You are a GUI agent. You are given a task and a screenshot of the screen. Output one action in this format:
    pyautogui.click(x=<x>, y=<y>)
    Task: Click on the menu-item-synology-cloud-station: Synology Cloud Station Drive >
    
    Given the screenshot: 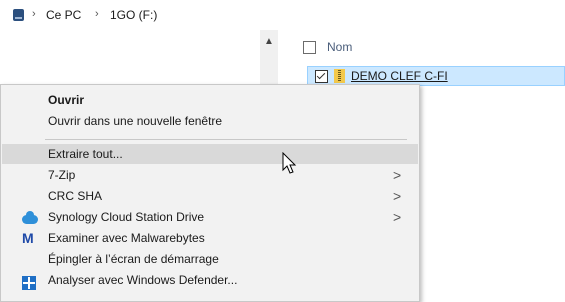 What is the action you would take?
    pyautogui.click(x=210, y=217)
    